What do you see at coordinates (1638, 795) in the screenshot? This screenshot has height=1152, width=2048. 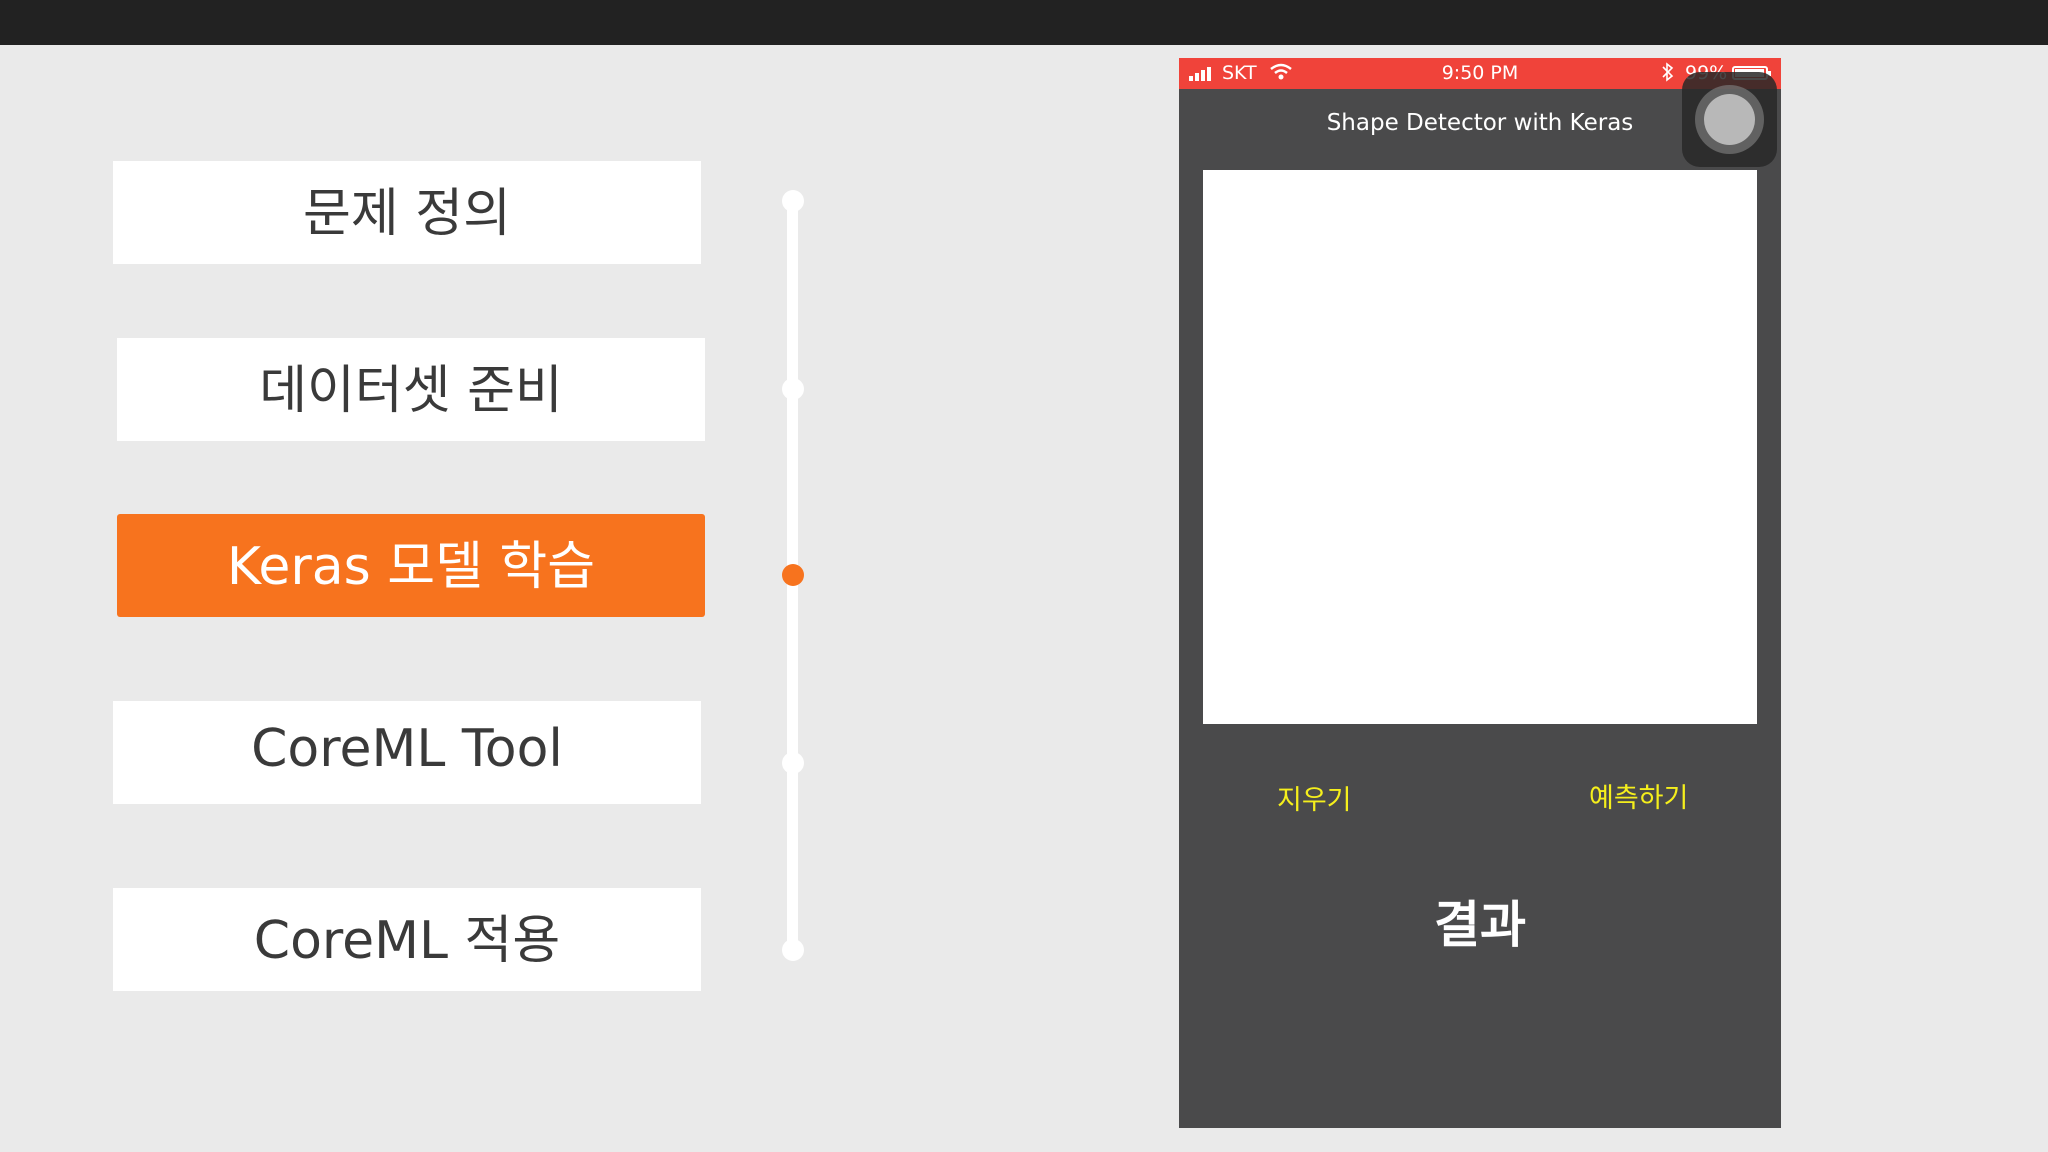 I see `predict-button: 예측하기` at bounding box center [1638, 795].